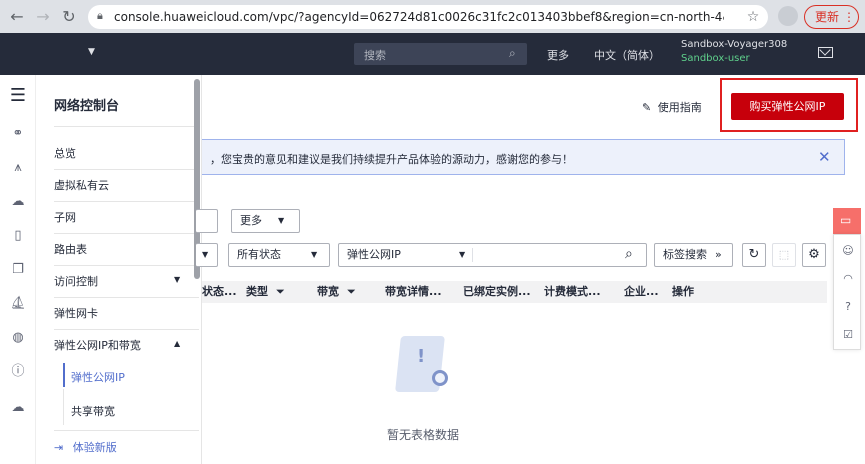  What do you see at coordinates (420, 365) in the screenshot?
I see `empty-table-illustration: !` at bounding box center [420, 365].